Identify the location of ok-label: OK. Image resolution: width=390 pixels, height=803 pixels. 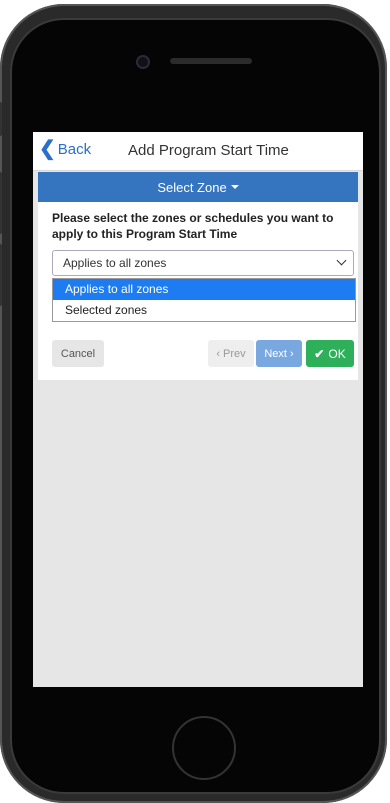
(337, 353).